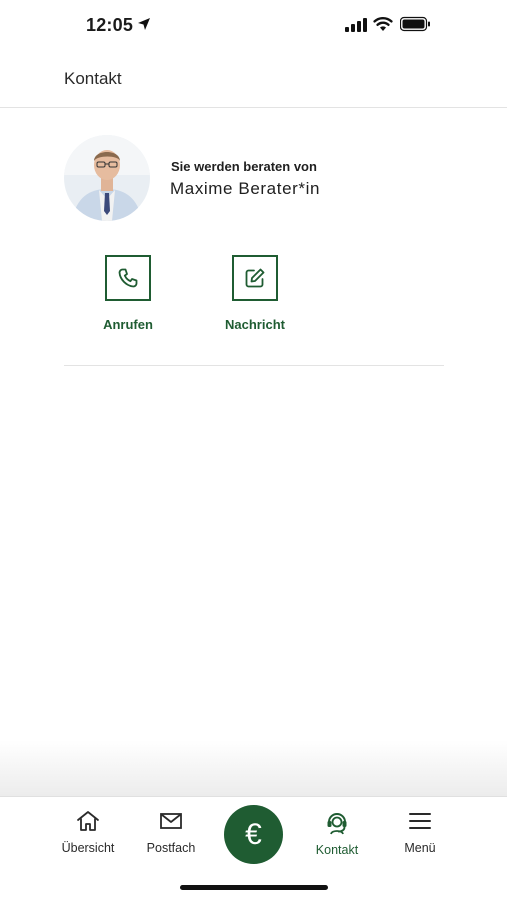 This screenshot has height=901, width=507. What do you see at coordinates (245, 188) in the screenshot?
I see `advisor-name: Maxime Berater*in` at bounding box center [245, 188].